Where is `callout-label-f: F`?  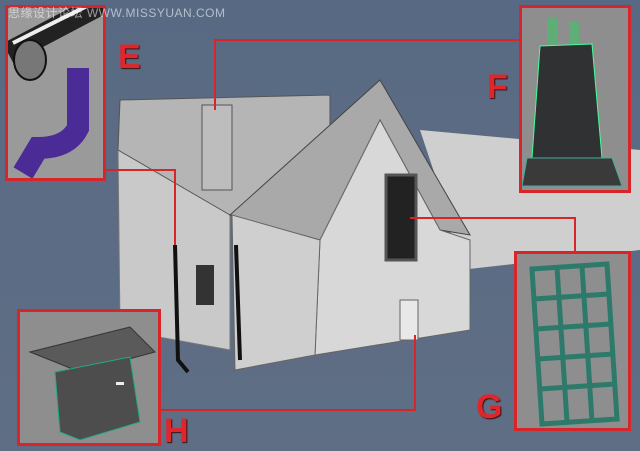
callout-label-f: F is located at coordinates (497, 87).